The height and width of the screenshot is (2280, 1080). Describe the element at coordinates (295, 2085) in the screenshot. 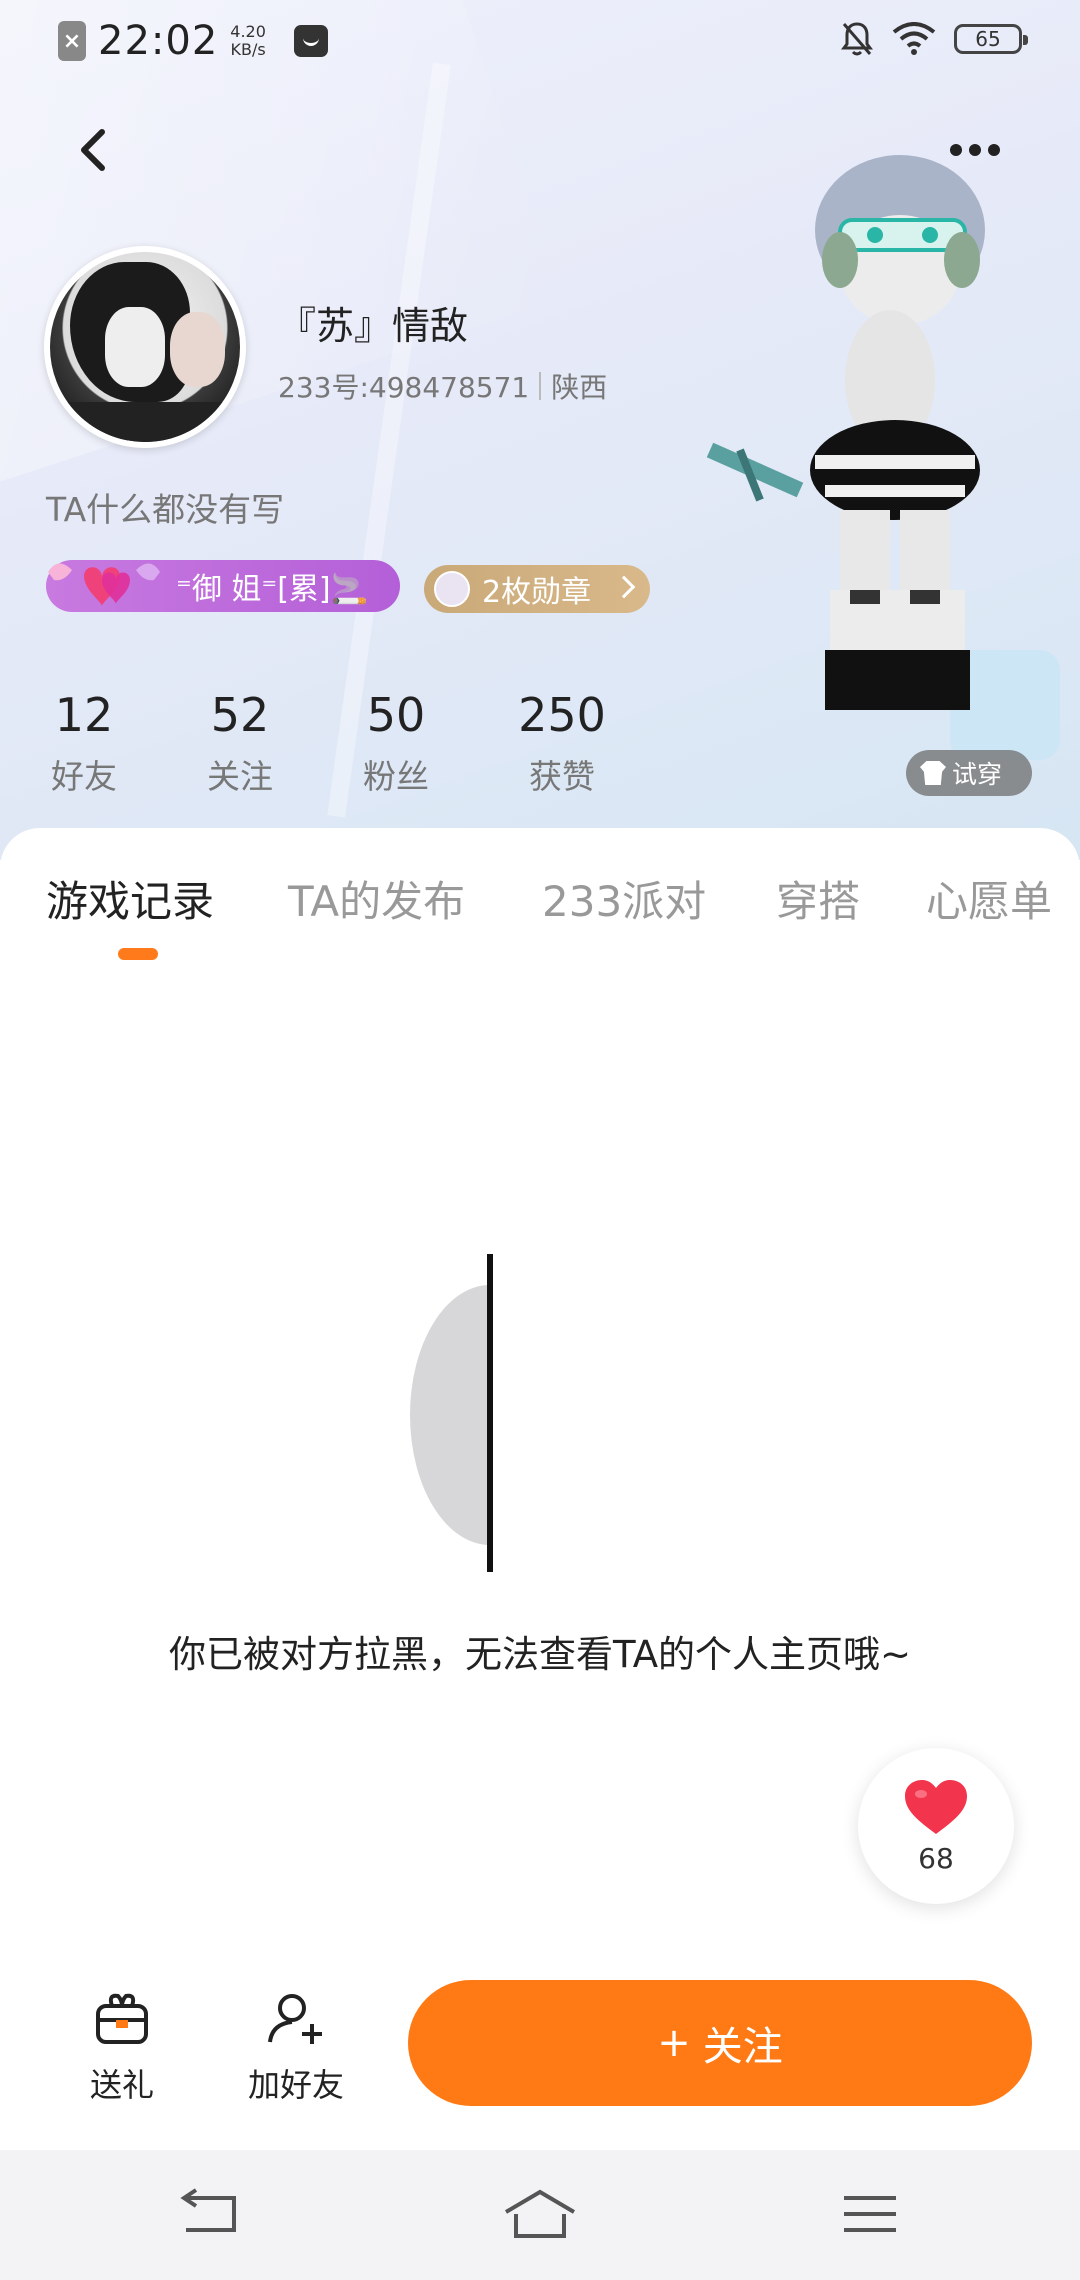

I see `add-friend-label: 加好友` at that location.